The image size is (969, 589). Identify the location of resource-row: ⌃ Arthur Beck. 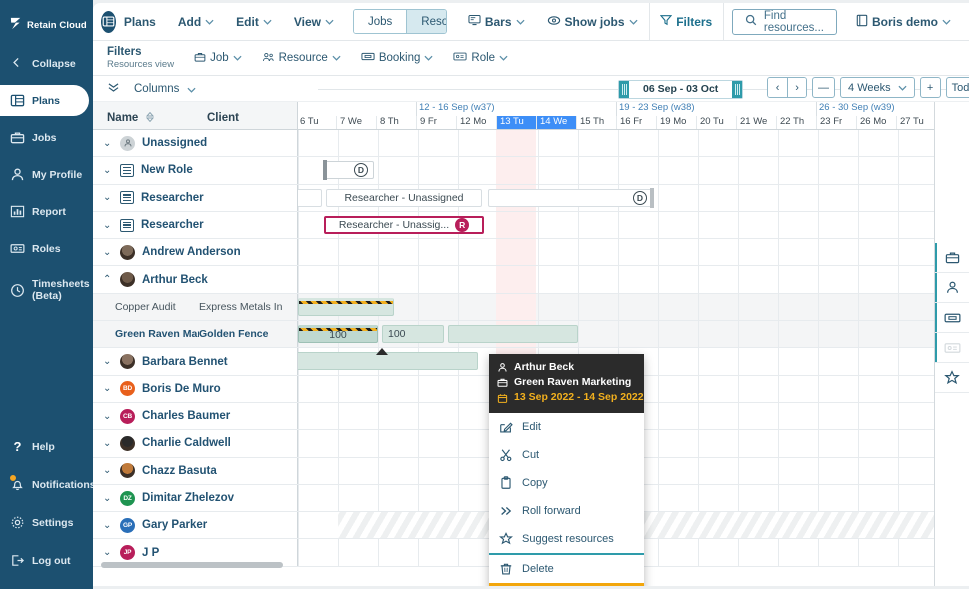
(531, 280).